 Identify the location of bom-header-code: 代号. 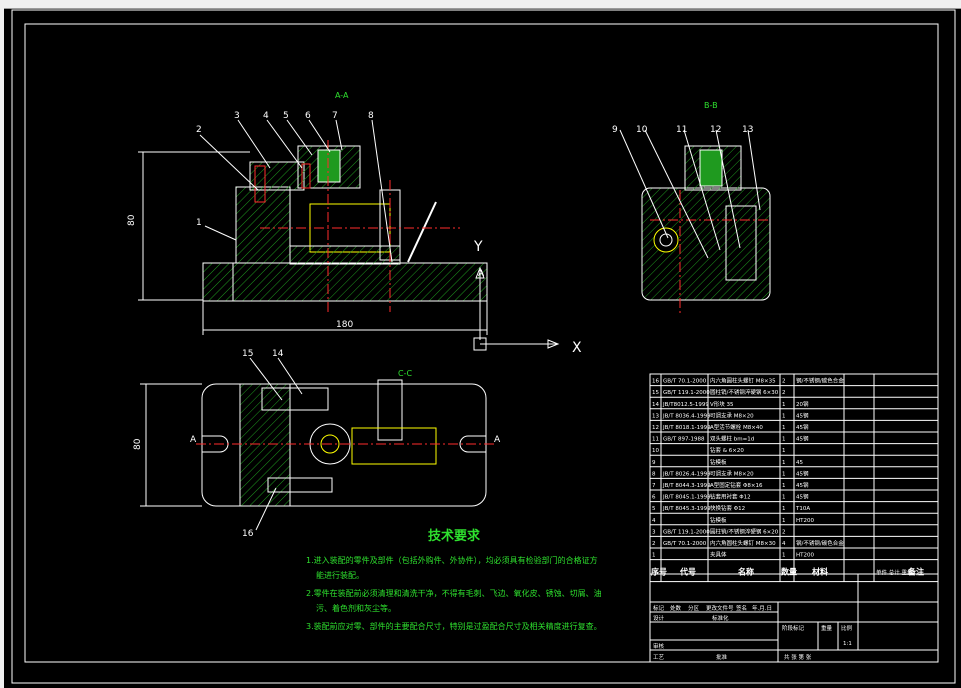
(687, 572).